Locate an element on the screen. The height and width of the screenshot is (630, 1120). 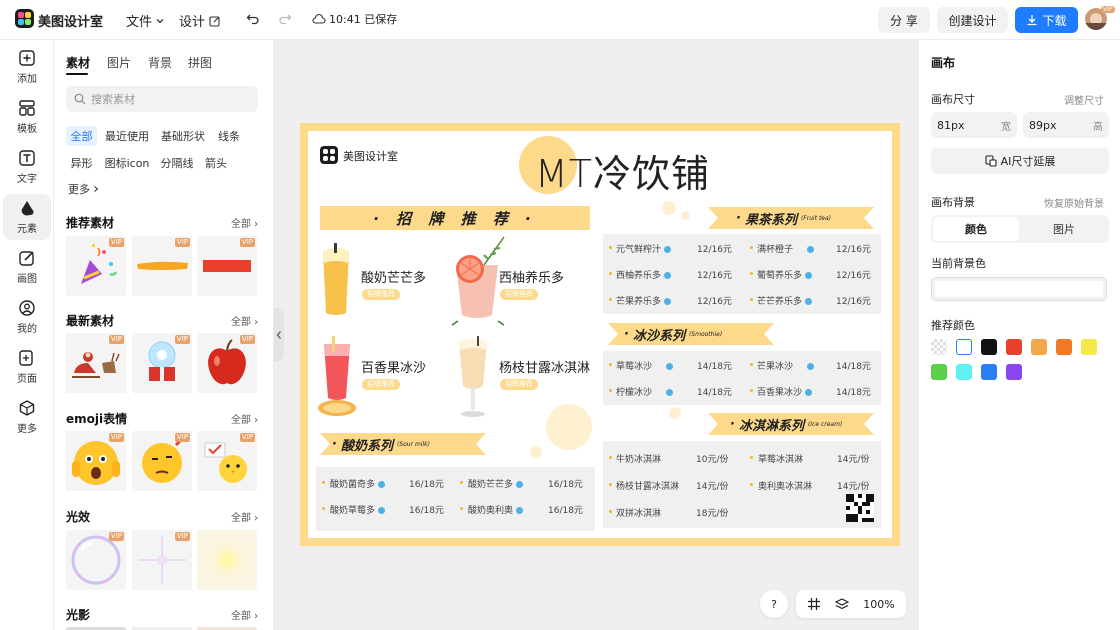
price-item-name: 双拼冰淇淋 is located at coordinates (639, 514).